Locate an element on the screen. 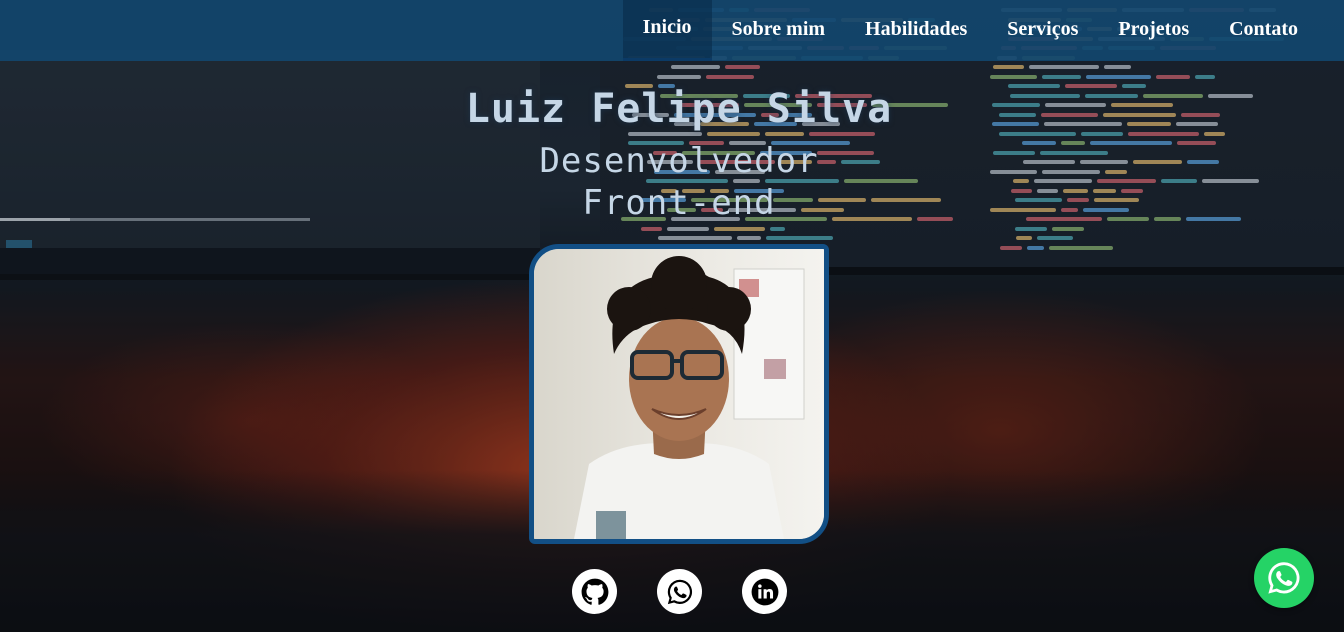 This screenshot has width=1344, height=632. github-icon is located at coordinates (594, 591).